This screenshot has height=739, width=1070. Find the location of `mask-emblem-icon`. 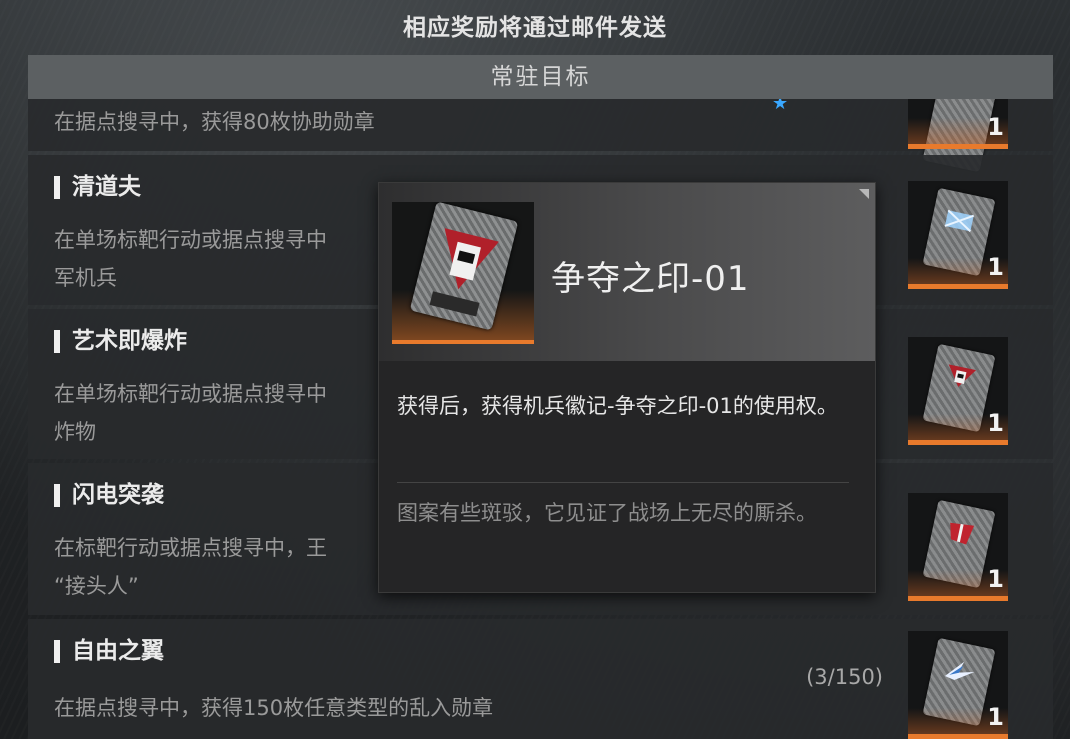

mask-emblem-icon is located at coordinates (962, 375).